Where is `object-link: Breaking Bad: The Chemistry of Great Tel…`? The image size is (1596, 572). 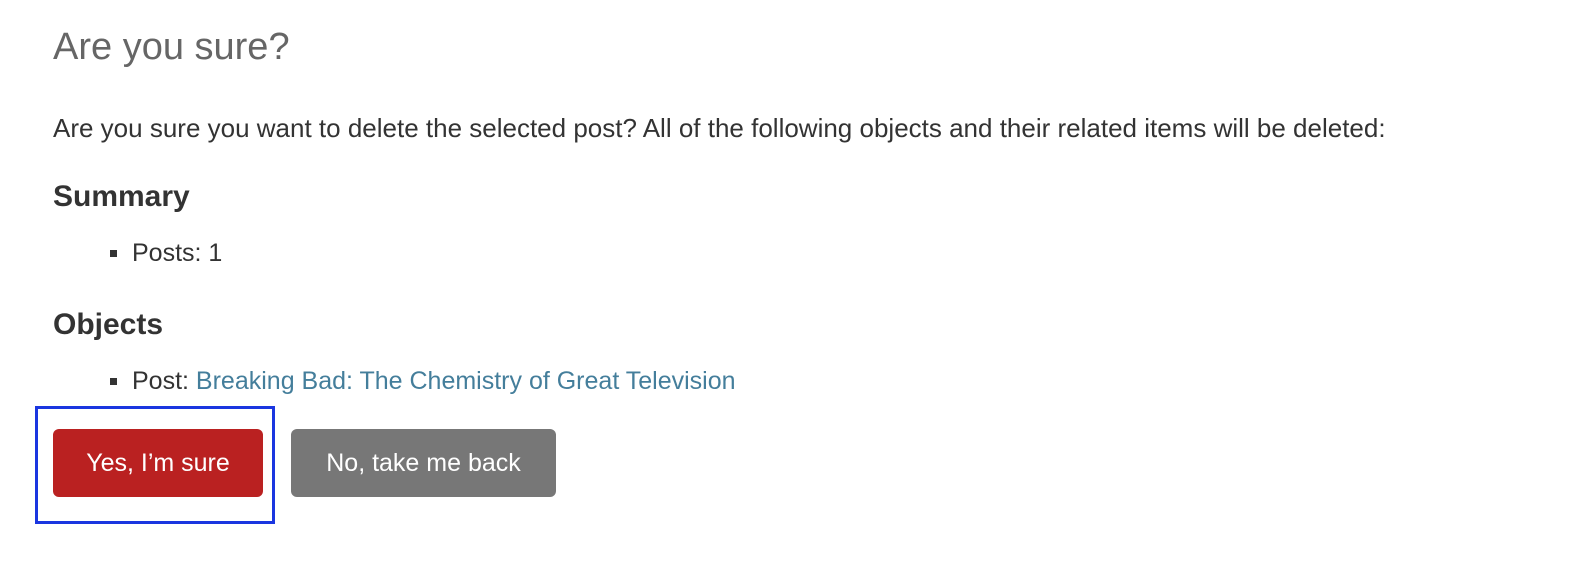
object-link: Breaking Bad: The Chemistry of Great Tel… is located at coordinates (466, 381).